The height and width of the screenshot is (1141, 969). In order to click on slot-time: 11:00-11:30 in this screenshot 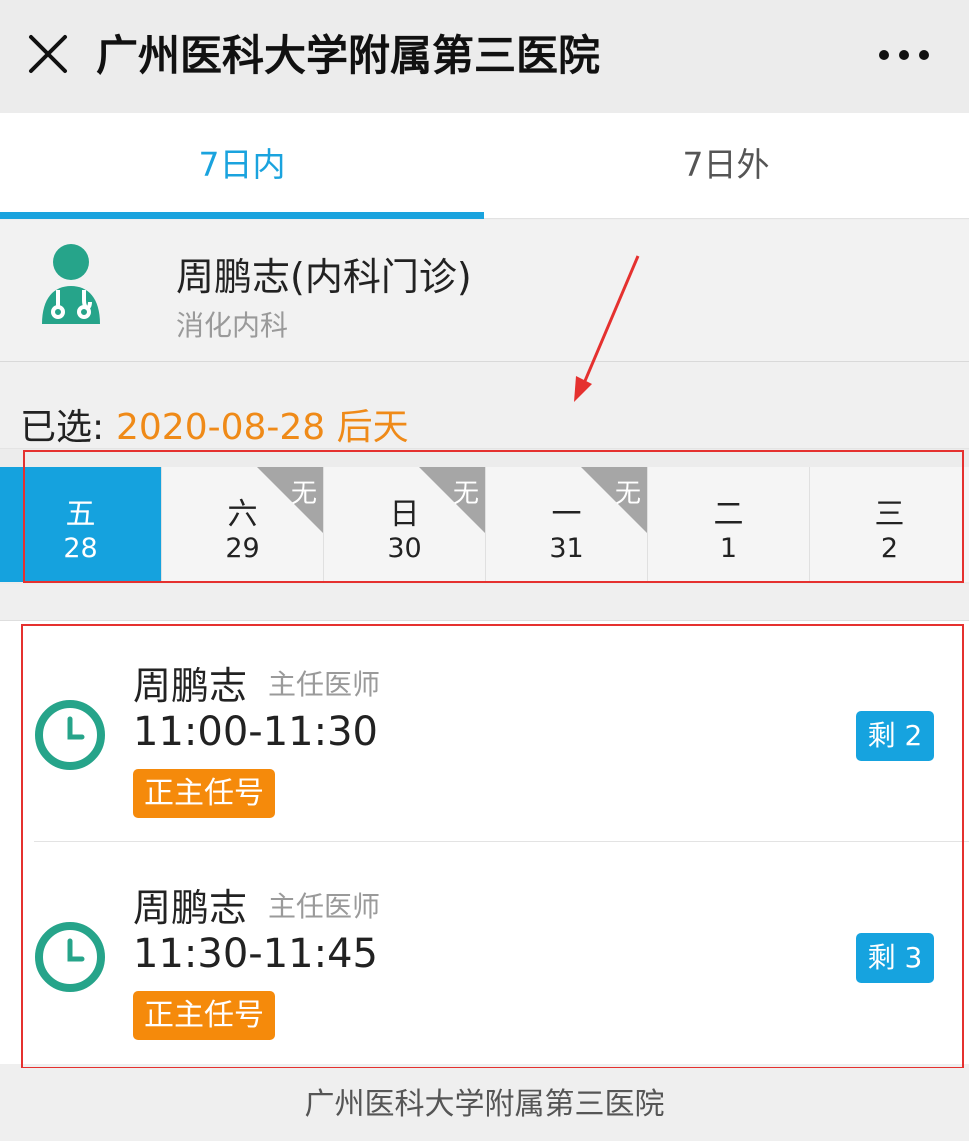, I will do `click(255, 732)`.